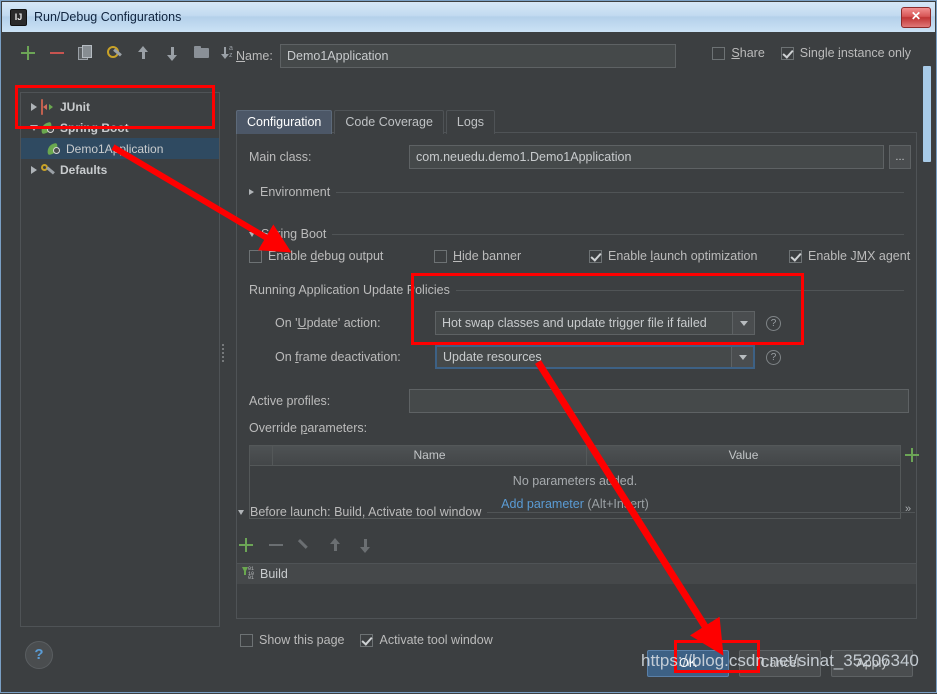  What do you see at coordinates (773, 323) in the screenshot?
I see `on-update-action-help-icon: ?` at bounding box center [773, 323].